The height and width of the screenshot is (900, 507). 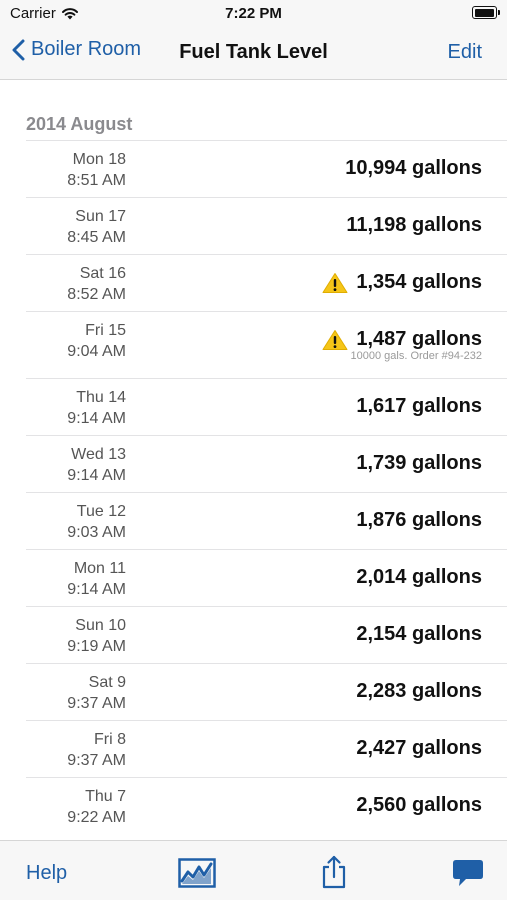 What do you see at coordinates (79, 124) in the screenshot?
I see `section-header: 2014 August` at bounding box center [79, 124].